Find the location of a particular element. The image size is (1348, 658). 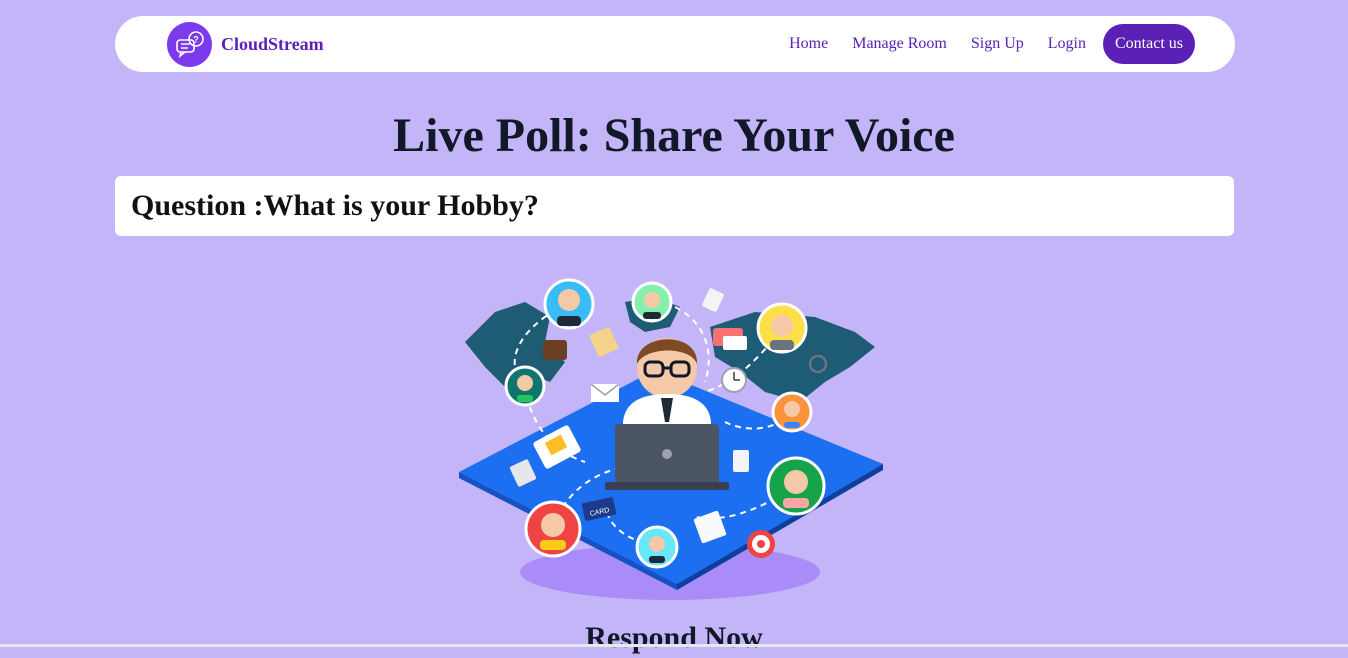

nav-link-manage-room: Manage Room is located at coordinates (899, 44).